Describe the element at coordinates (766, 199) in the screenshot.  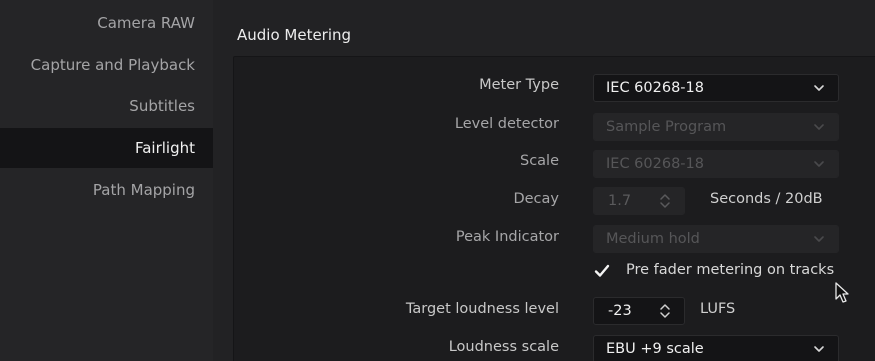
I see `decay-unit: Seconds / 20dB` at that location.